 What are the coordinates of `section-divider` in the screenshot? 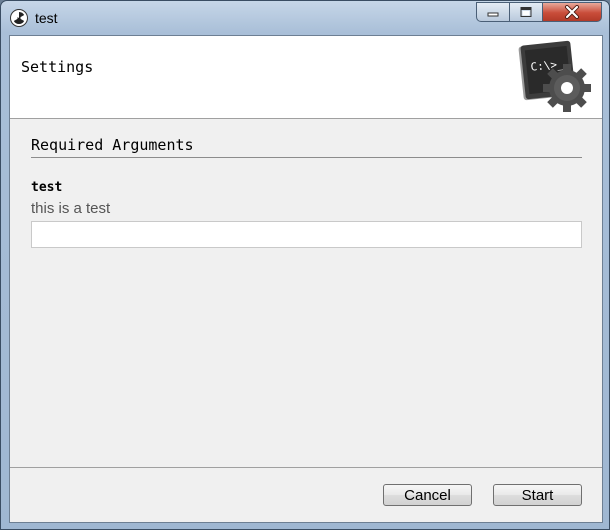 It's located at (306, 157).